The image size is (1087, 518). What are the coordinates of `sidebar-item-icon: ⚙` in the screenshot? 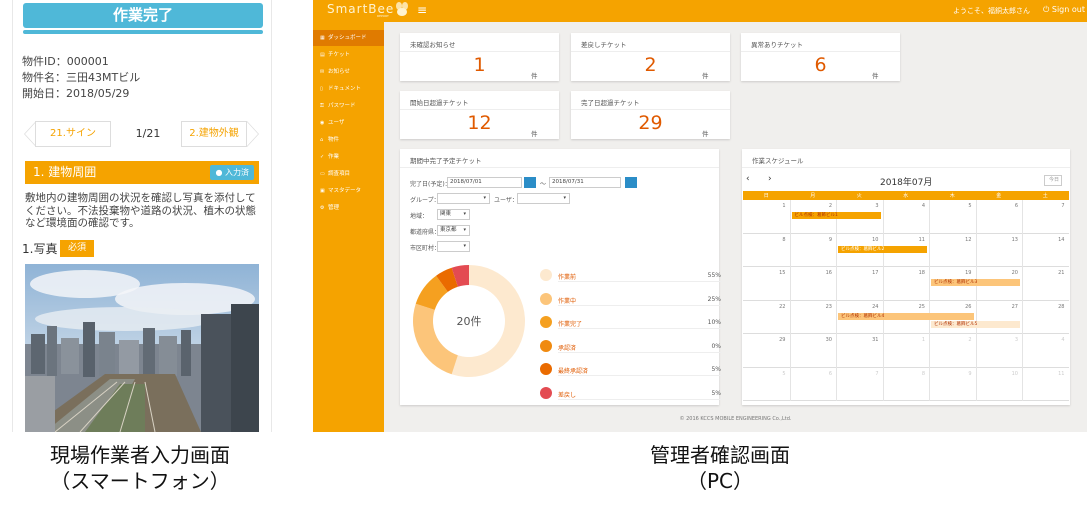 It's located at (322, 208).